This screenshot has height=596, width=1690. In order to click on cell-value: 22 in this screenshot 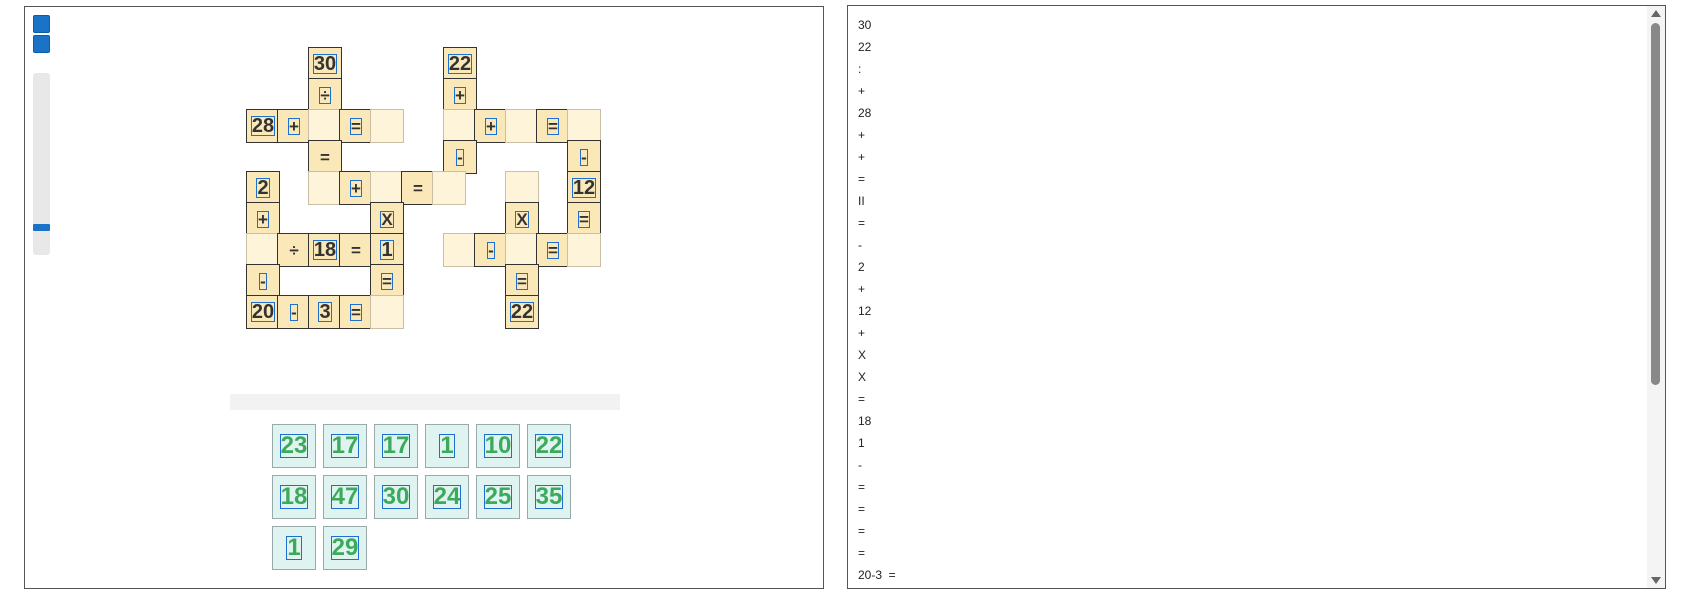, I will do `click(460, 64)`.